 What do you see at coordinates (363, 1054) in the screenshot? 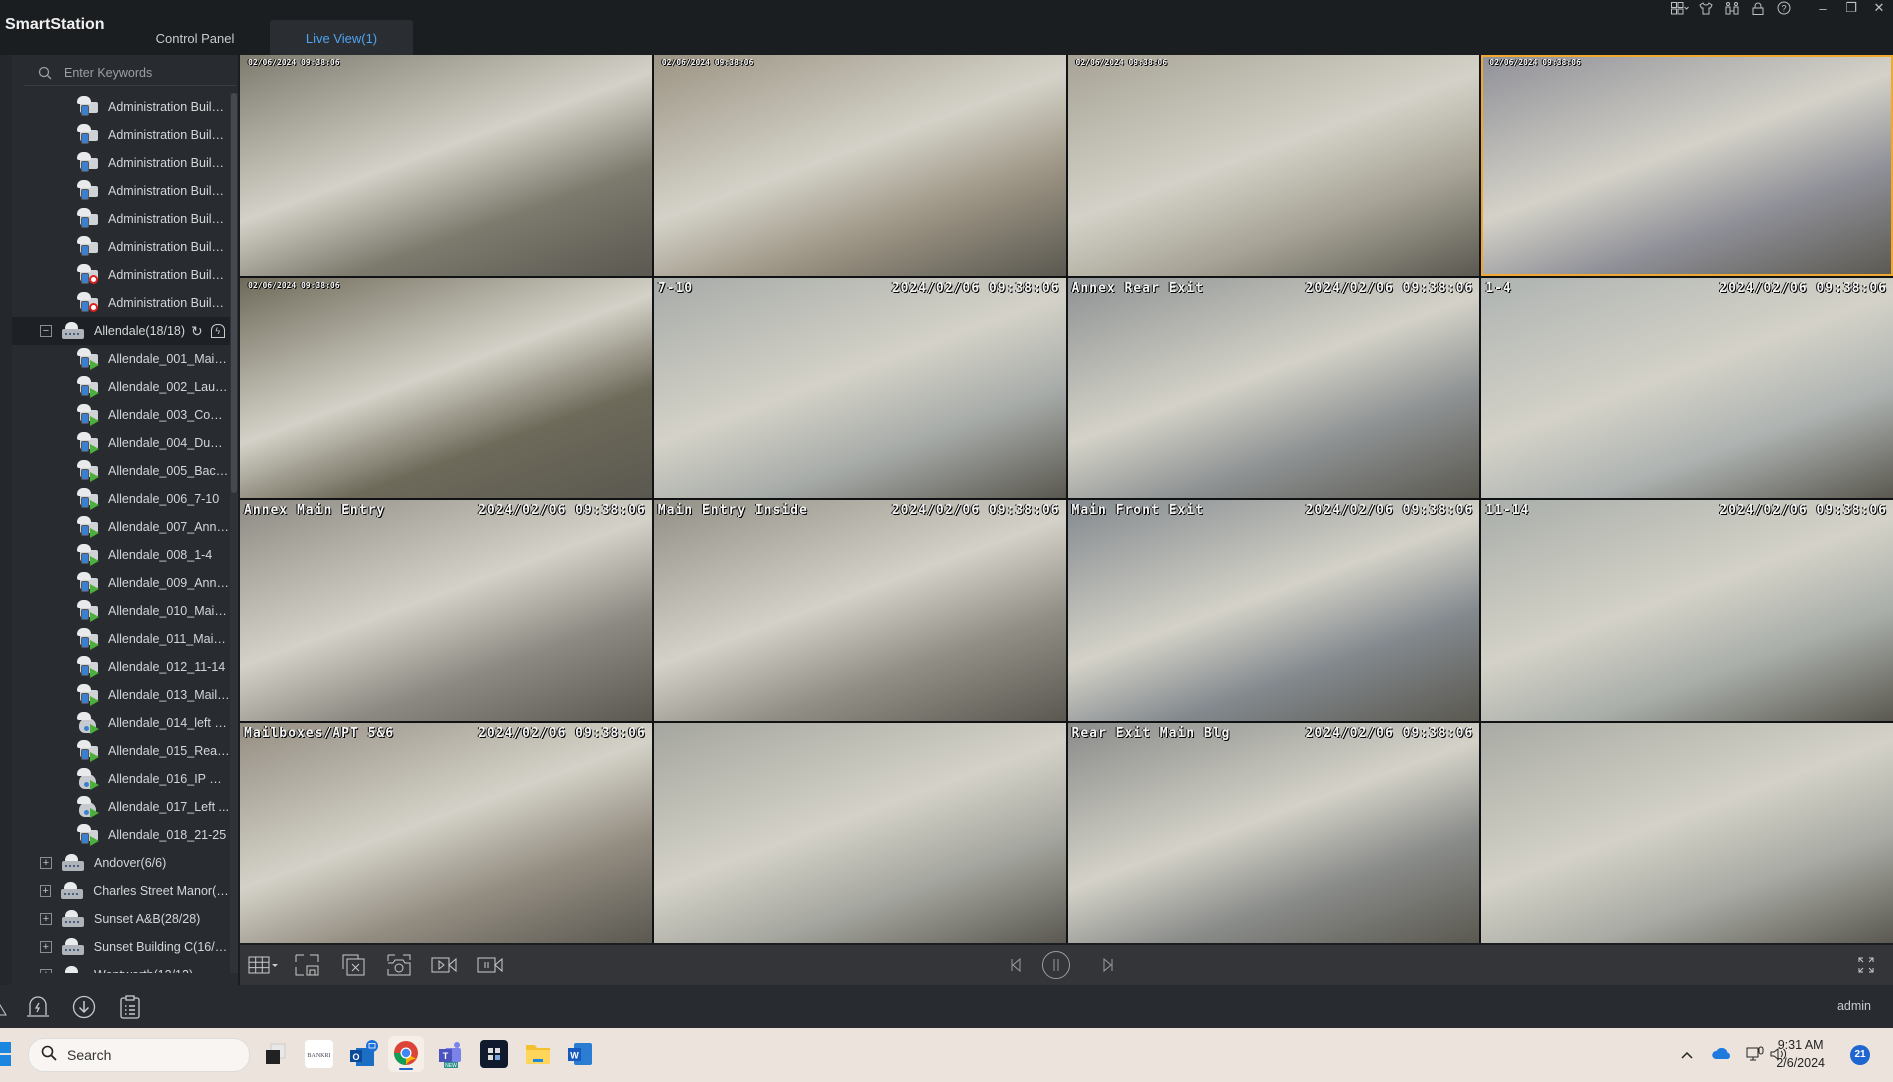
I see `outlook-app-icon: O` at bounding box center [363, 1054].